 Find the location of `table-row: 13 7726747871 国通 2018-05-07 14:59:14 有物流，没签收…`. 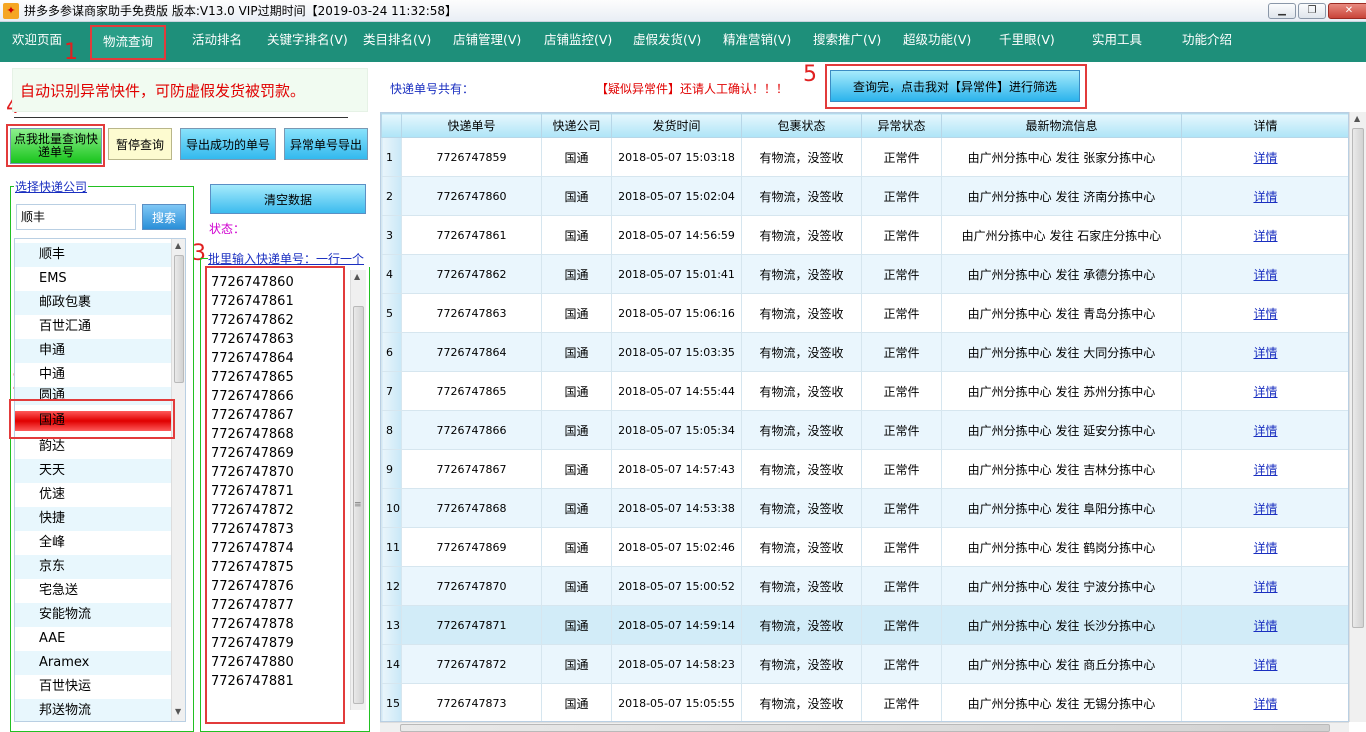

table-row: 13 7726747871 国通 2018-05-07 14:59:14 有物流，没签收… is located at coordinates (864, 625).